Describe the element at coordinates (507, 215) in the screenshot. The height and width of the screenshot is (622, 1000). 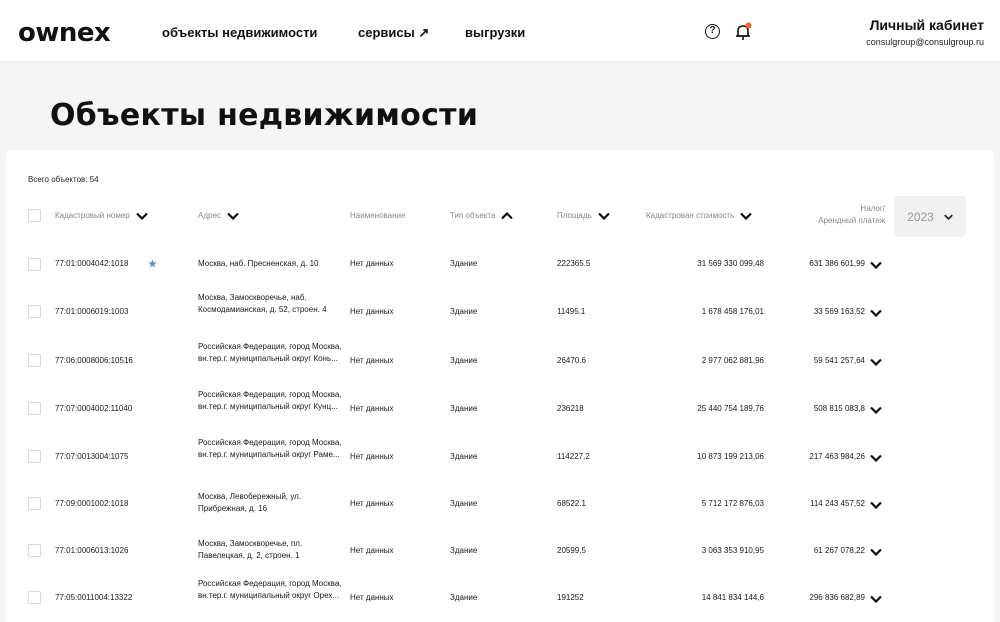
I see `chevron-up-icon` at that location.